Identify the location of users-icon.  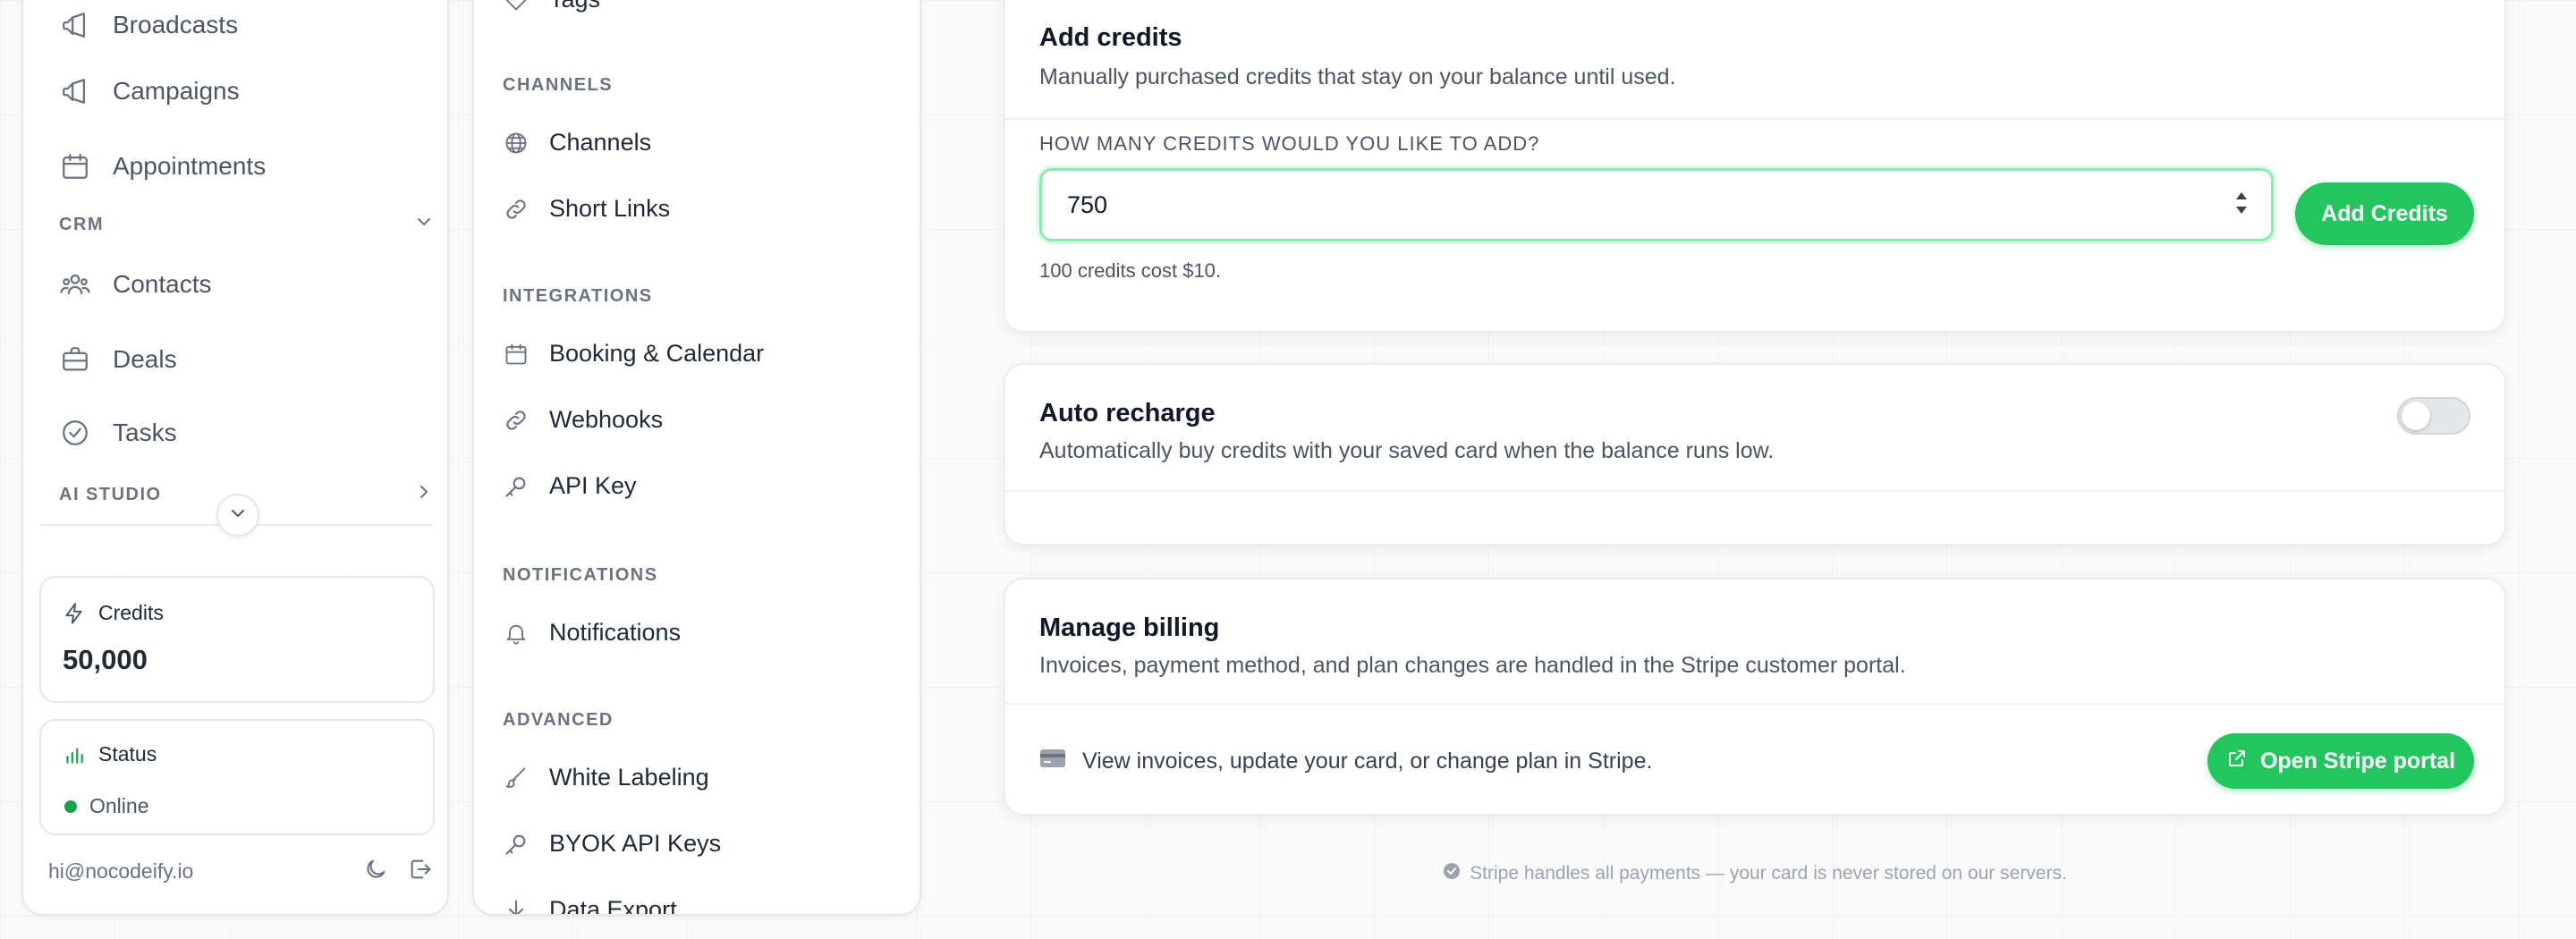
(75, 284).